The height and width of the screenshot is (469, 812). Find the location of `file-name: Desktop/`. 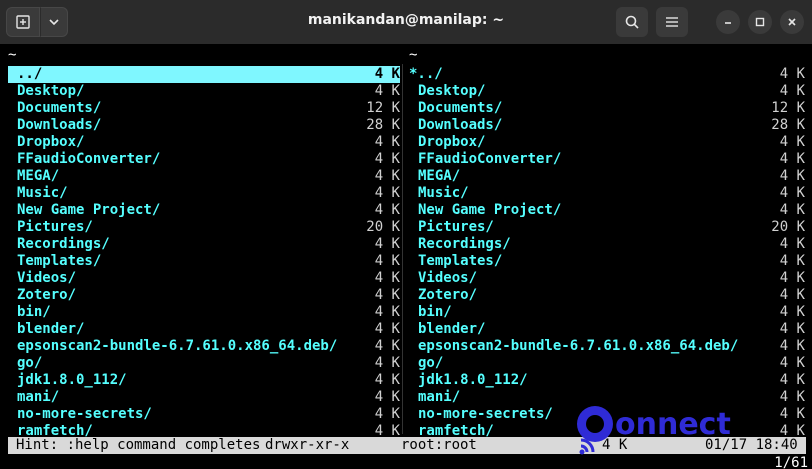

file-name: Desktop/ is located at coordinates (452, 91).